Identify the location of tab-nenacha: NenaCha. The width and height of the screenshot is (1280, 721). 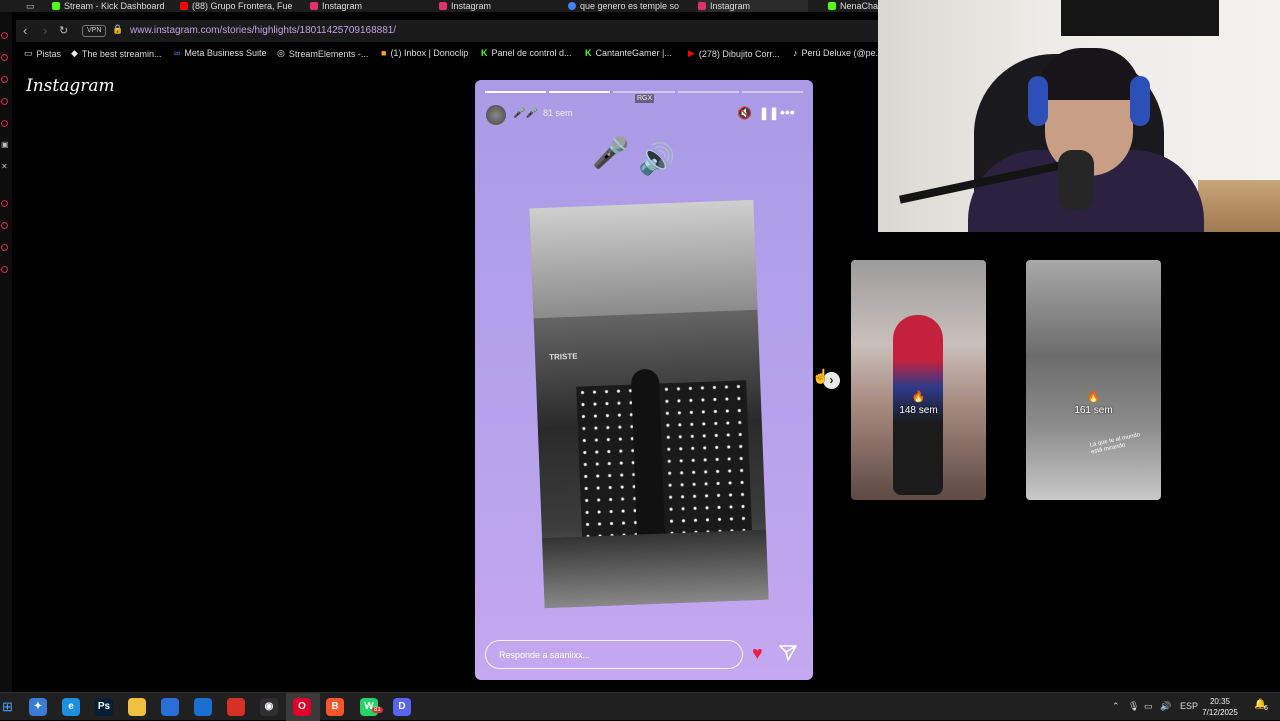
(854, 6).